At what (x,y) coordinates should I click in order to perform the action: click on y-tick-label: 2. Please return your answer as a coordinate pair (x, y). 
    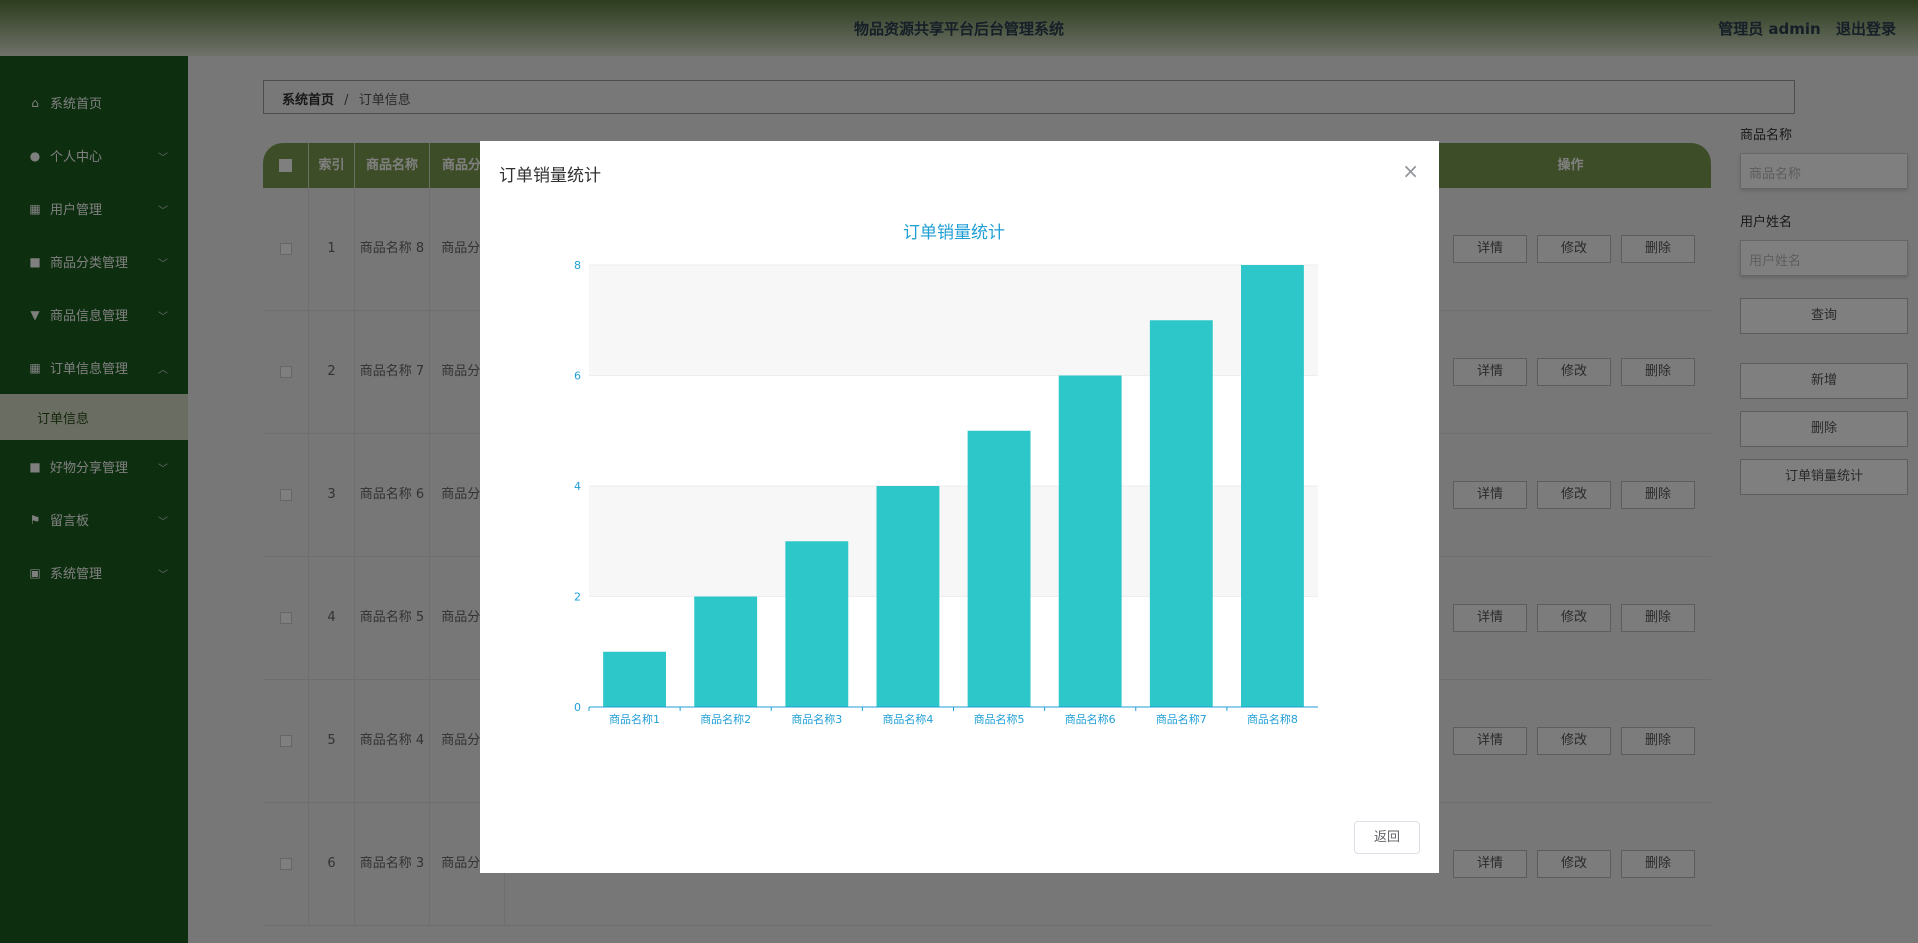
    Looking at the image, I should click on (577, 597).